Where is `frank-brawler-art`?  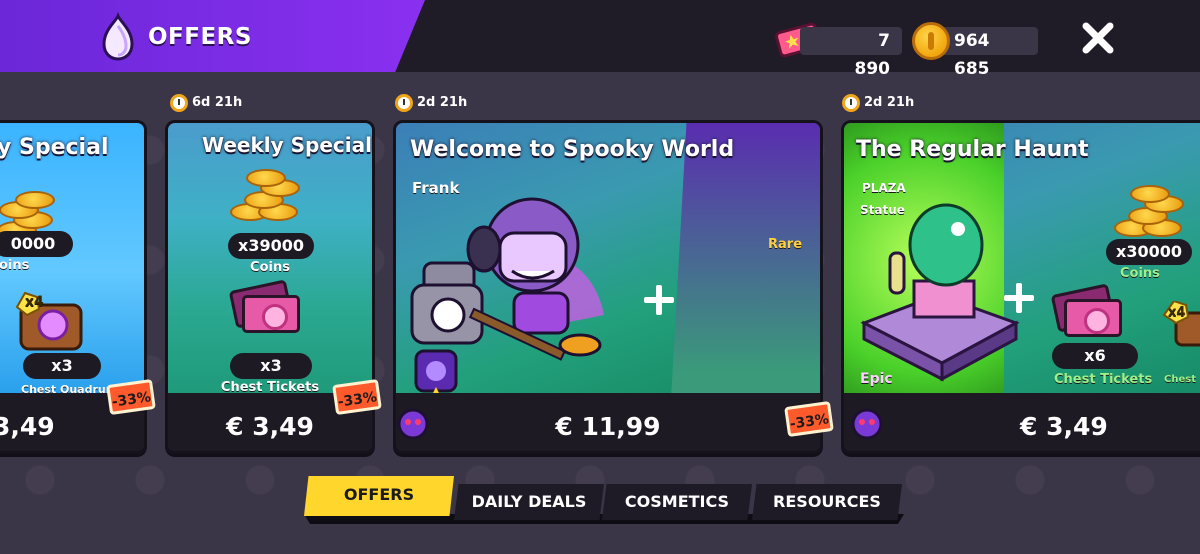
frank-brawler-art is located at coordinates (507, 279).